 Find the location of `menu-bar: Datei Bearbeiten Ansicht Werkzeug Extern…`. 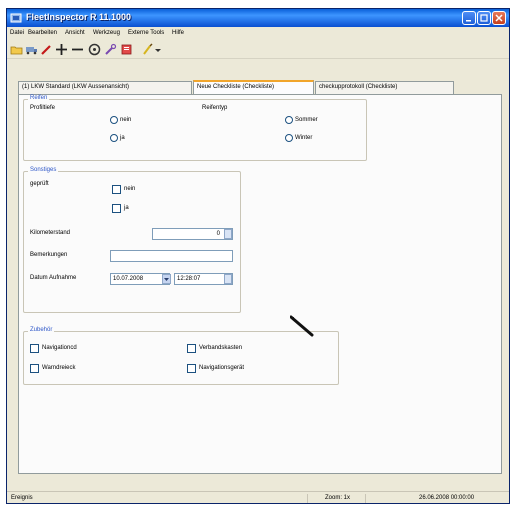

menu-bar: Datei Bearbeiten Ansicht Werkzeug Extern… is located at coordinates (258, 34).